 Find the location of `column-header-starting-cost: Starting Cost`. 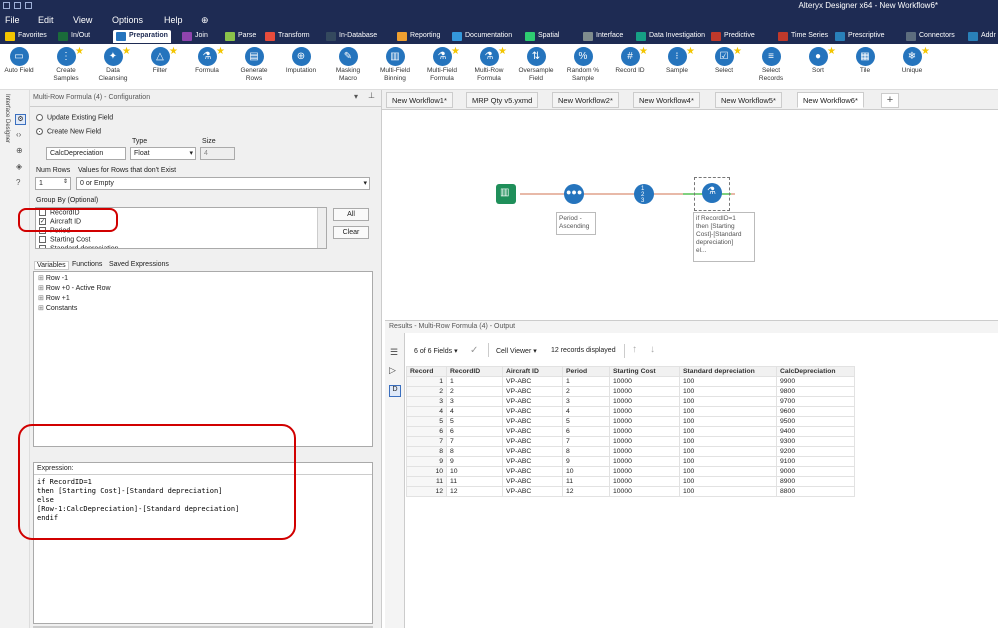

column-header-starting-cost: Starting Cost is located at coordinates (644, 371).